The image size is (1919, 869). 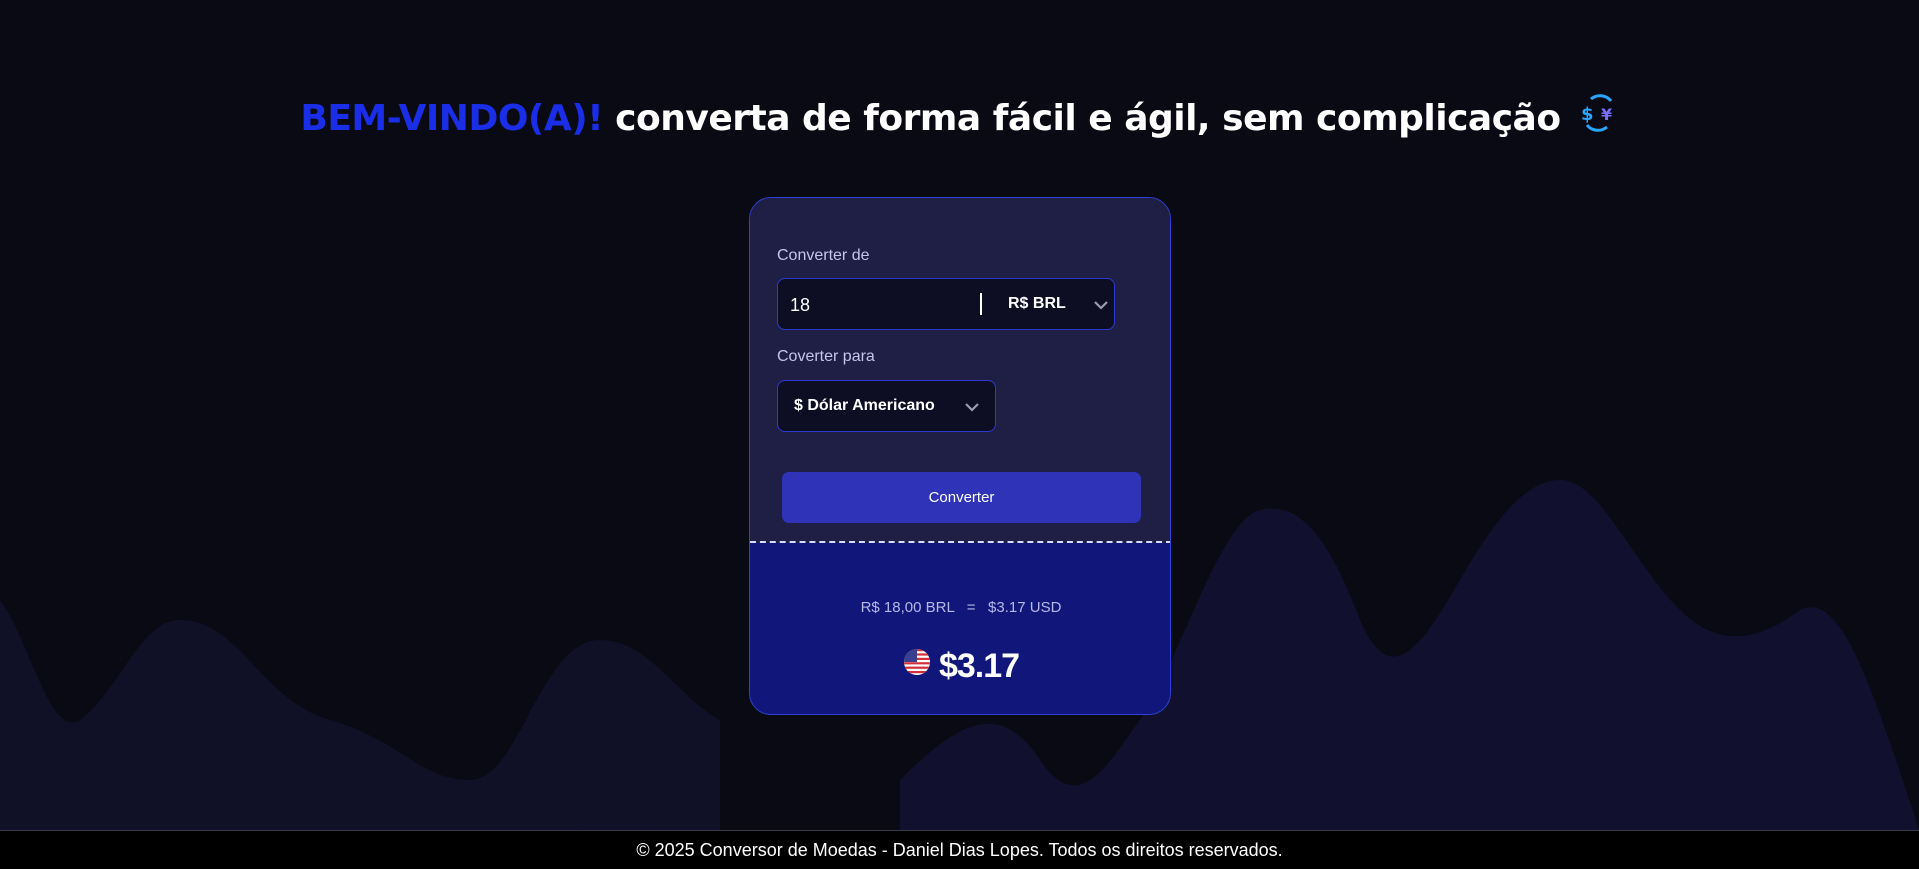 I want to click on from-field-group: R$ BRL, so click(x=946, y=304).